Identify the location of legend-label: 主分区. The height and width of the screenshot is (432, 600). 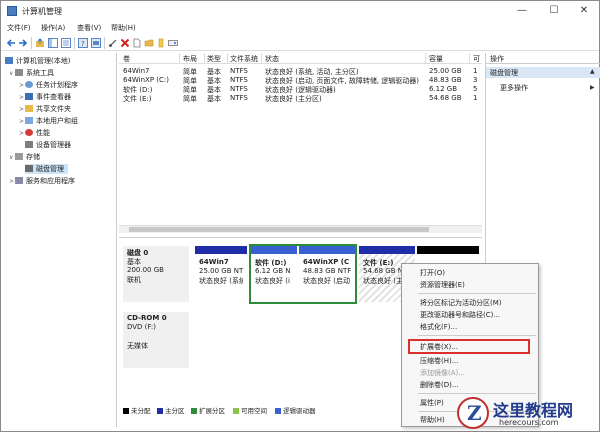
(175, 411).